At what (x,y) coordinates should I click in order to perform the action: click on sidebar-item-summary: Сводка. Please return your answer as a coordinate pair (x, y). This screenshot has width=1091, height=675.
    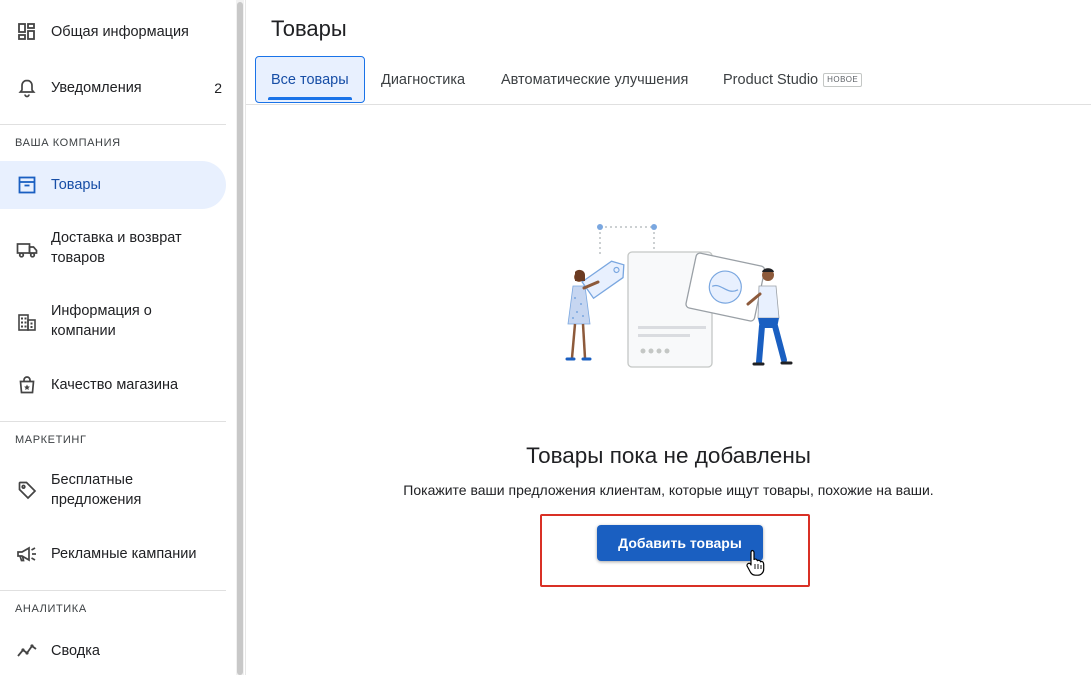
    Looking at the image, I should click on (113, 651).